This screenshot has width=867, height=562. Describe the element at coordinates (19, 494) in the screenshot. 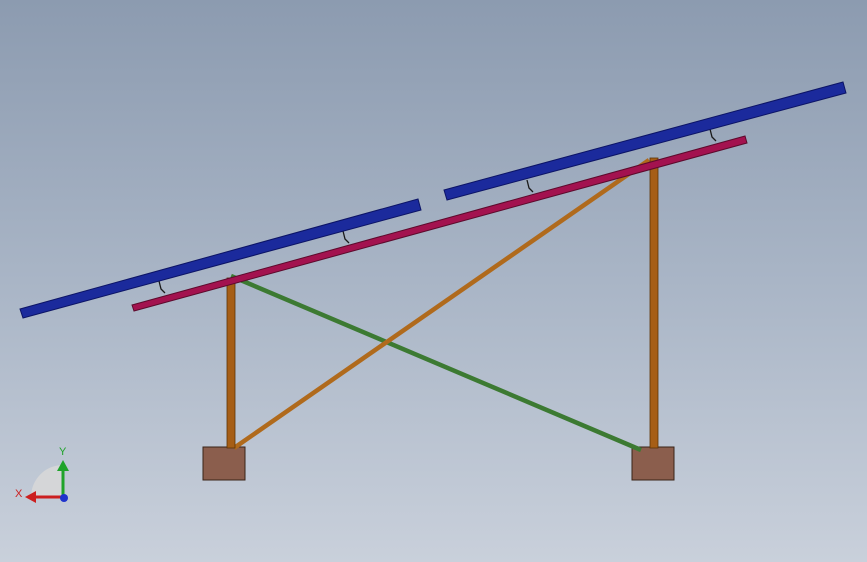

I see `x-axis-label: X` at that location.